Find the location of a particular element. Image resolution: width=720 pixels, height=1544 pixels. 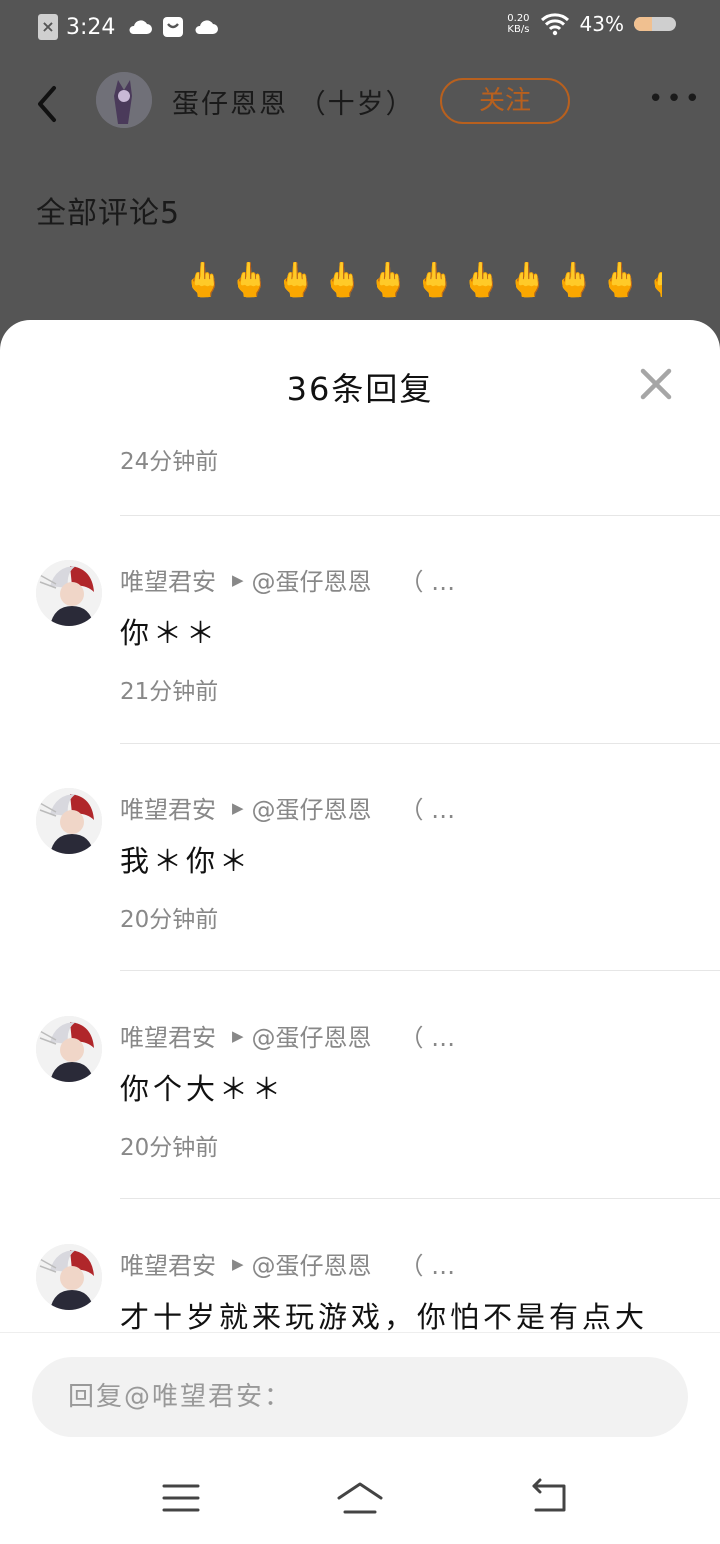

no-sim-icon: × is located at coordinates (48, 27).